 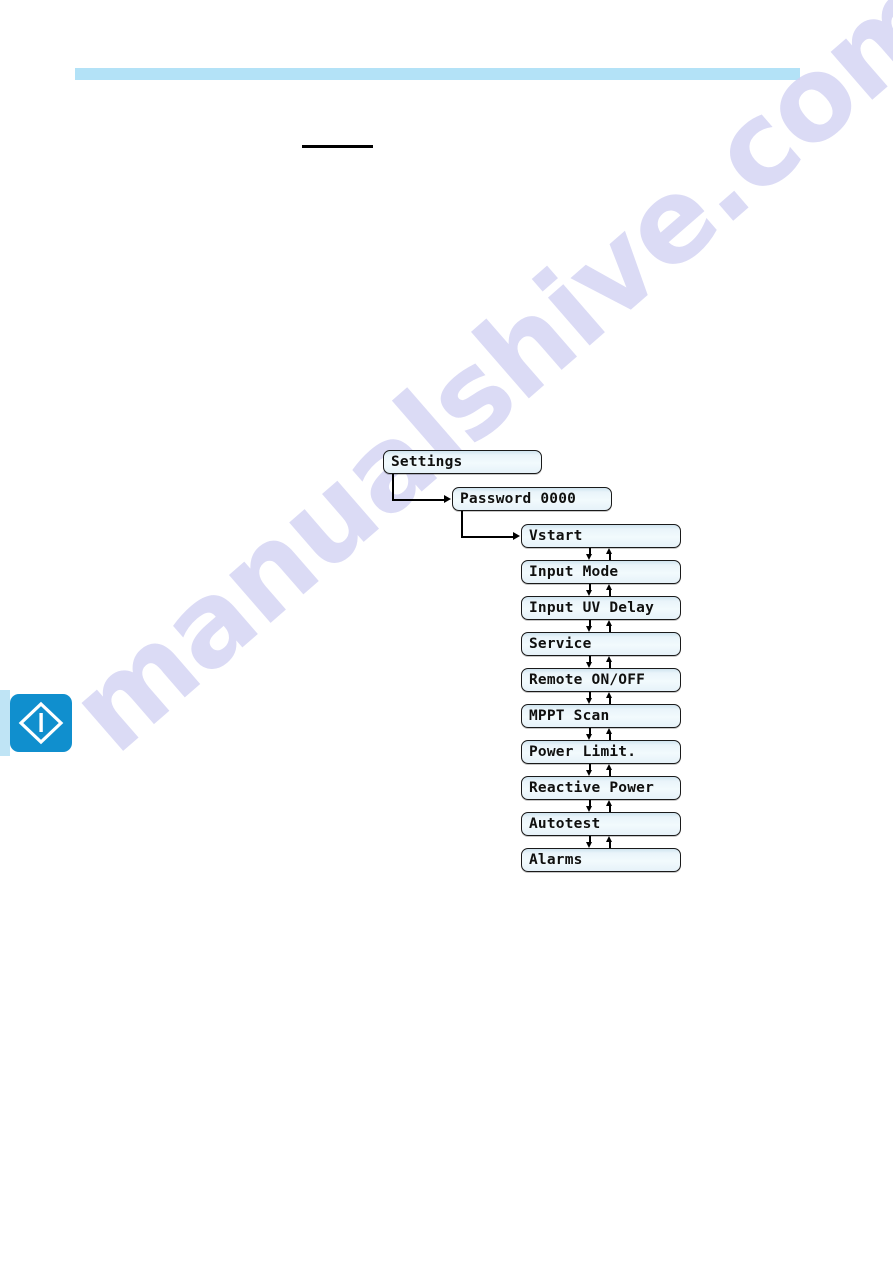 What do you see at coordinates (601, 644) in the screenshot?
I see `menu-node-service: Service` at bounding box center [601, 644].